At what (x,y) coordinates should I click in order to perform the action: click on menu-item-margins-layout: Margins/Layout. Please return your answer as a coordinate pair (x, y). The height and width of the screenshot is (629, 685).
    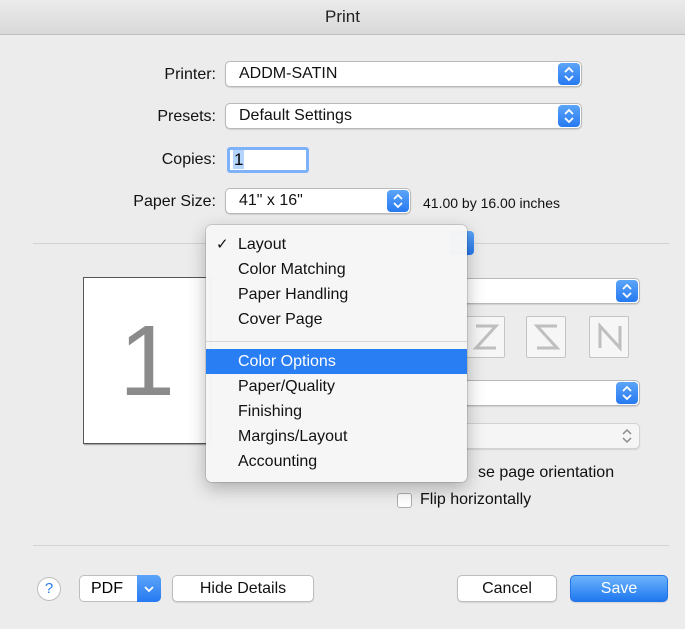
    Looking at the image, I should click on (336, 436).